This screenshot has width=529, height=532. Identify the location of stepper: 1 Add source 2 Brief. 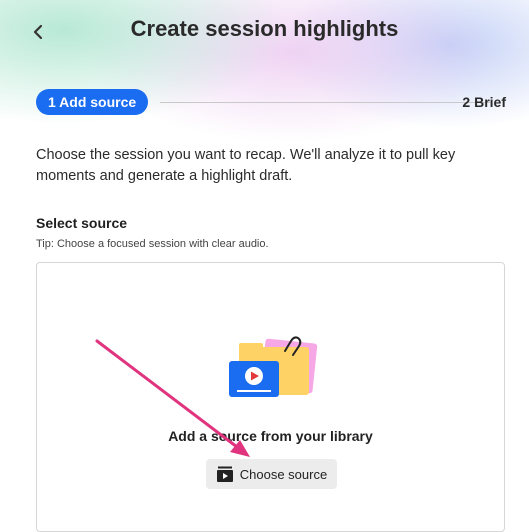
(271, 102).